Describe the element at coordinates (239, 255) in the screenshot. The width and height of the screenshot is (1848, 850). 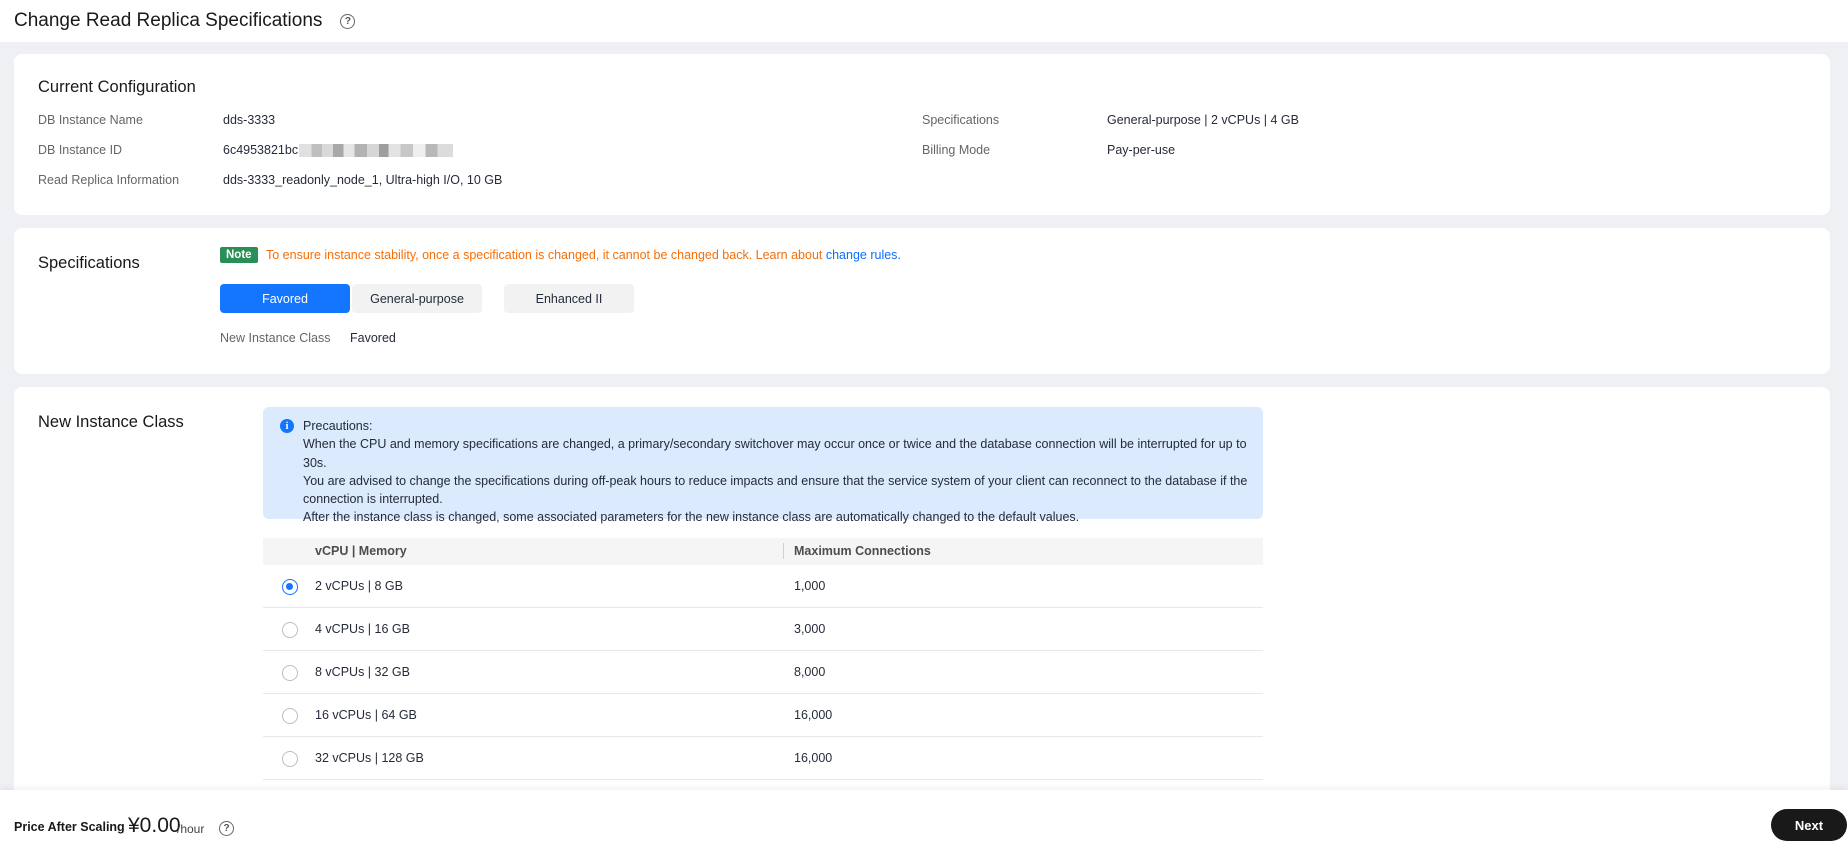
I see `note-badge: Note` at that location.